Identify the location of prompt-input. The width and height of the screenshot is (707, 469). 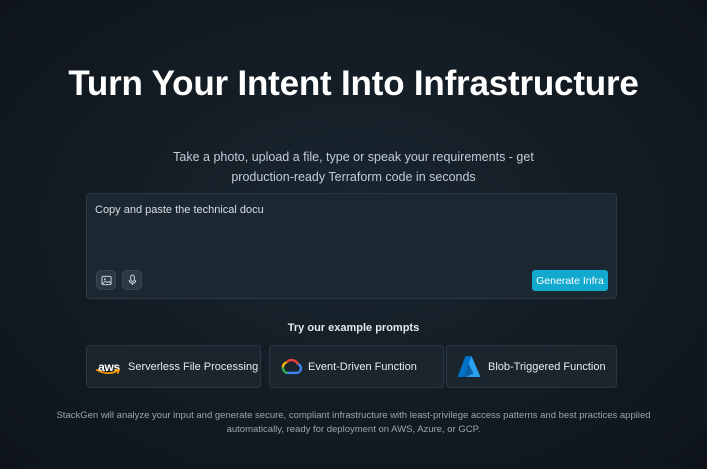
(352, 234).